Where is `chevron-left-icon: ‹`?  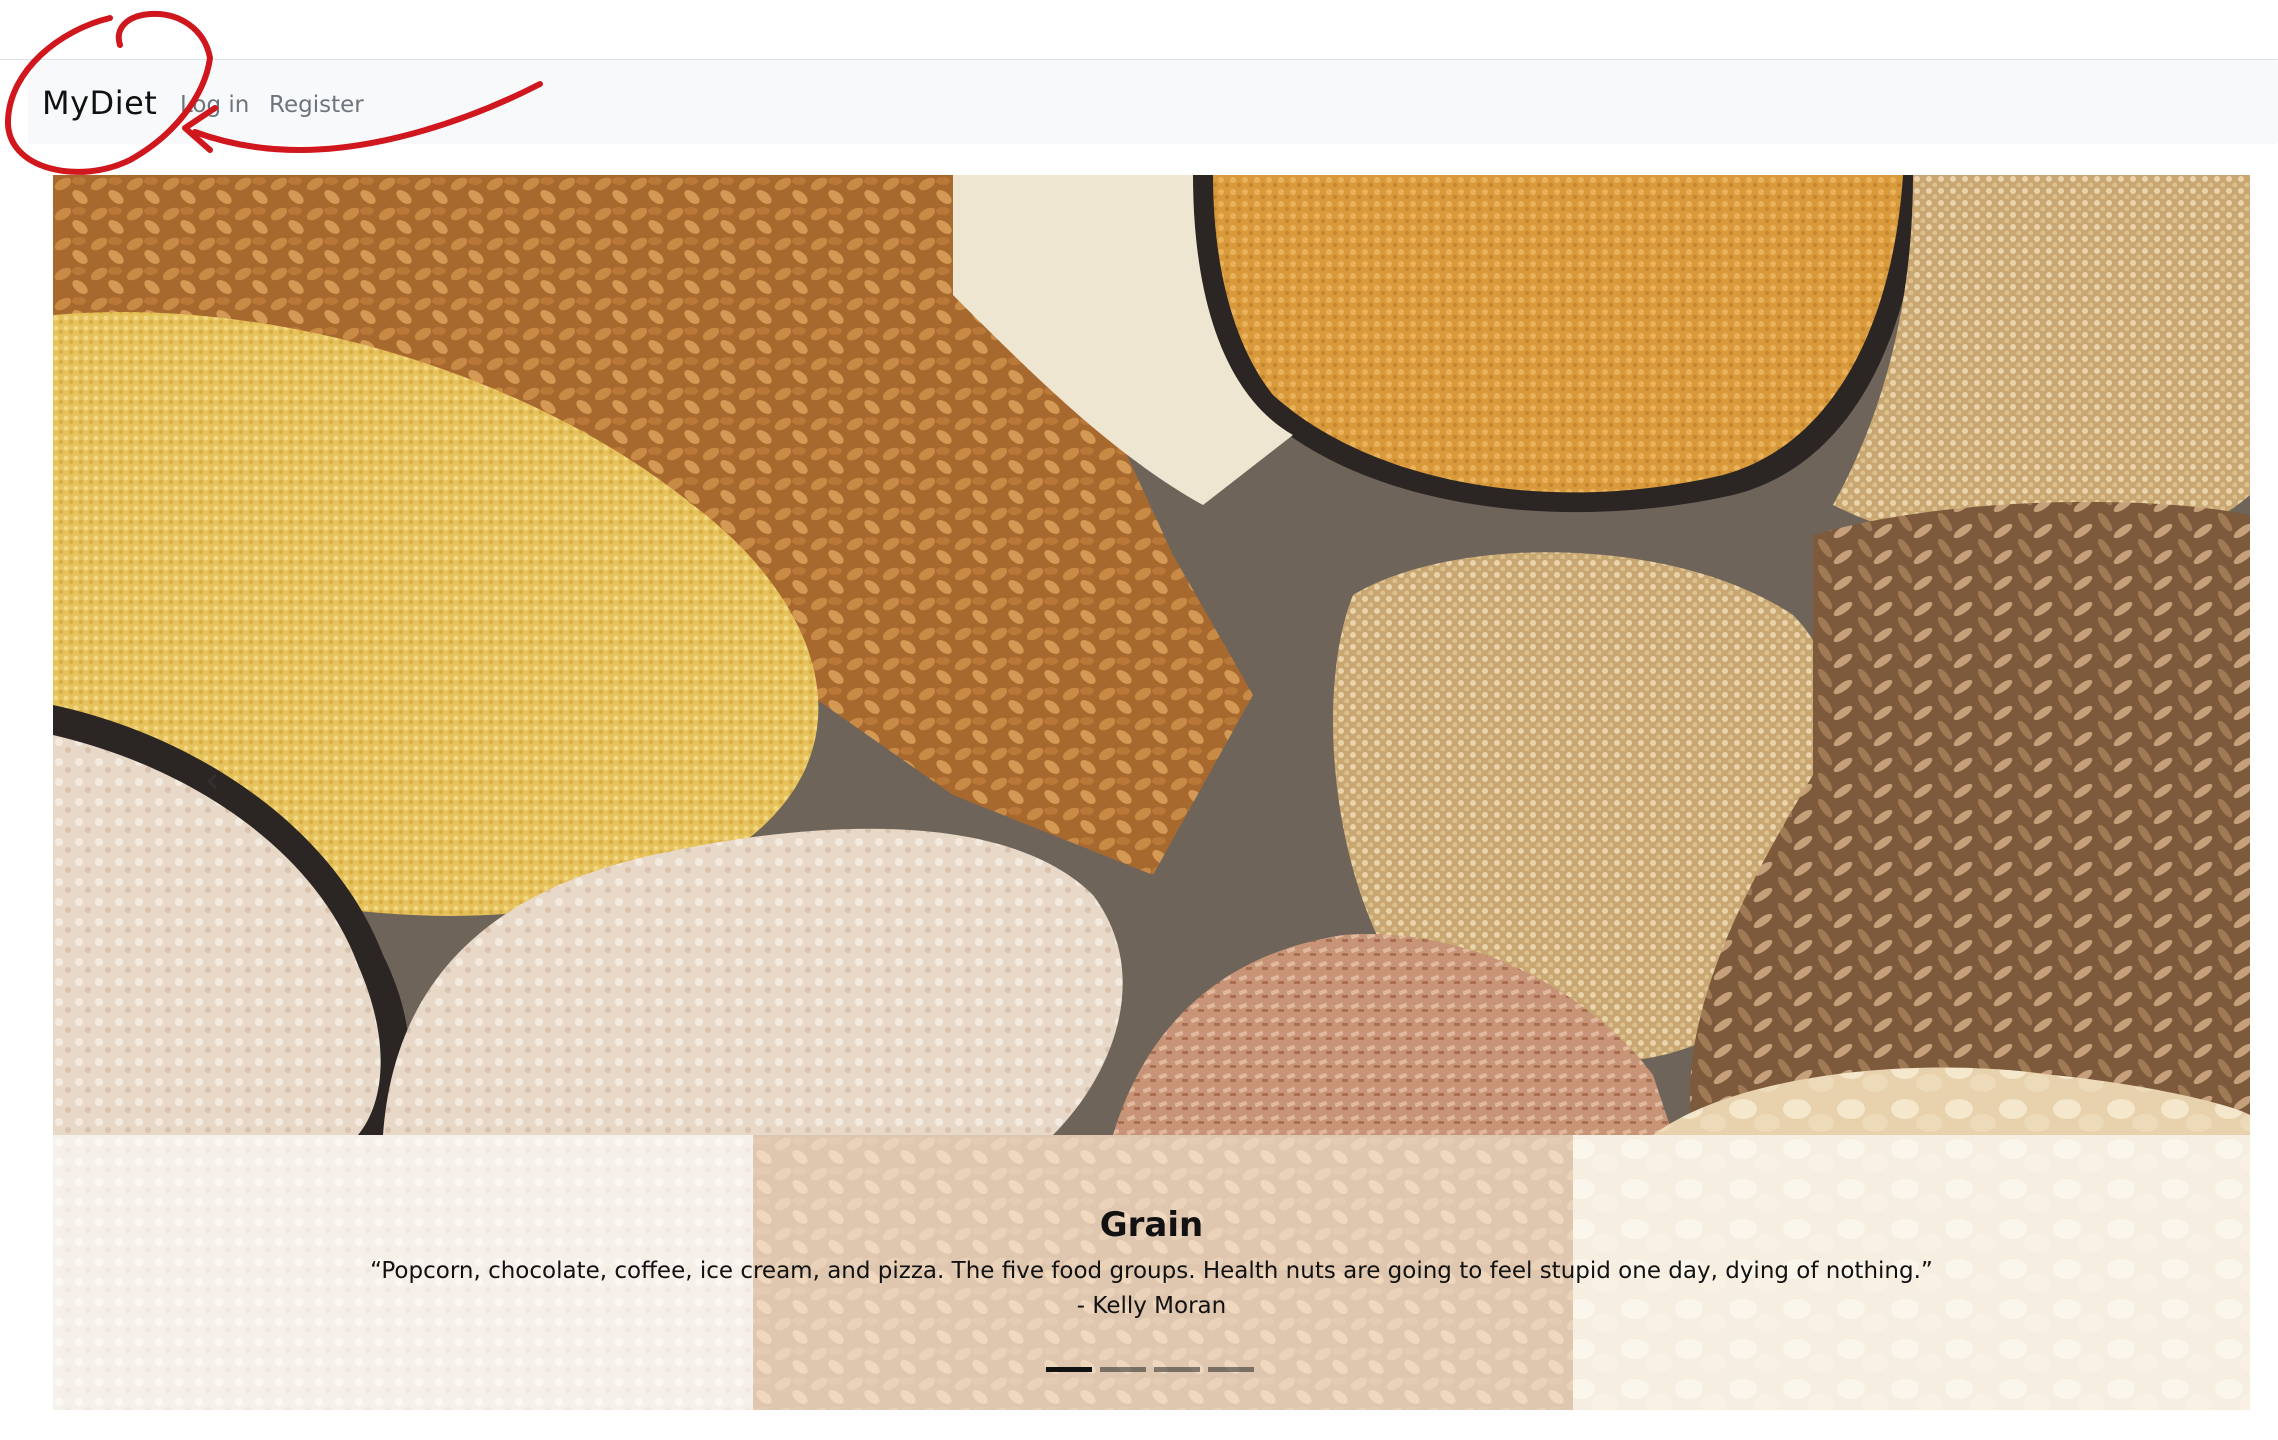
chevron-left-icon: ‹ is located at coordinates (212, 780).